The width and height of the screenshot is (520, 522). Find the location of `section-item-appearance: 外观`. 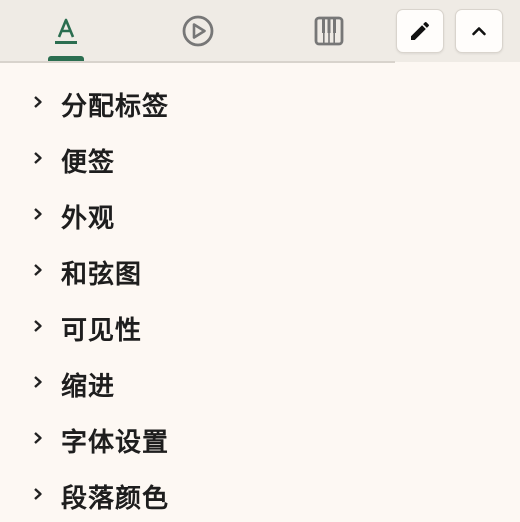

section-item-appearance: 外观 is located at coordinates (260, 214).